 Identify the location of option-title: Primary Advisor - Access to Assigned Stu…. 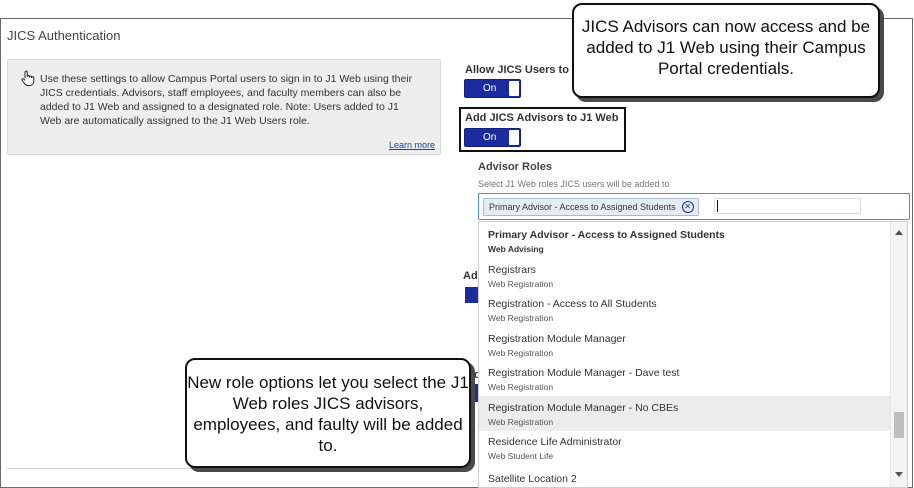
(606, 235).